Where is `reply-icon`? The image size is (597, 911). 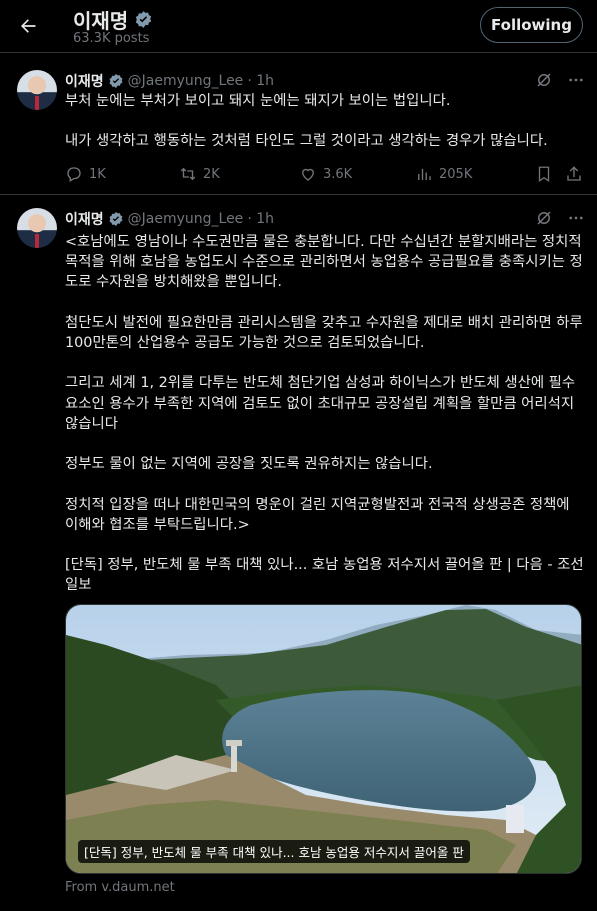
reply-icon is located at coordinates (74, 174).